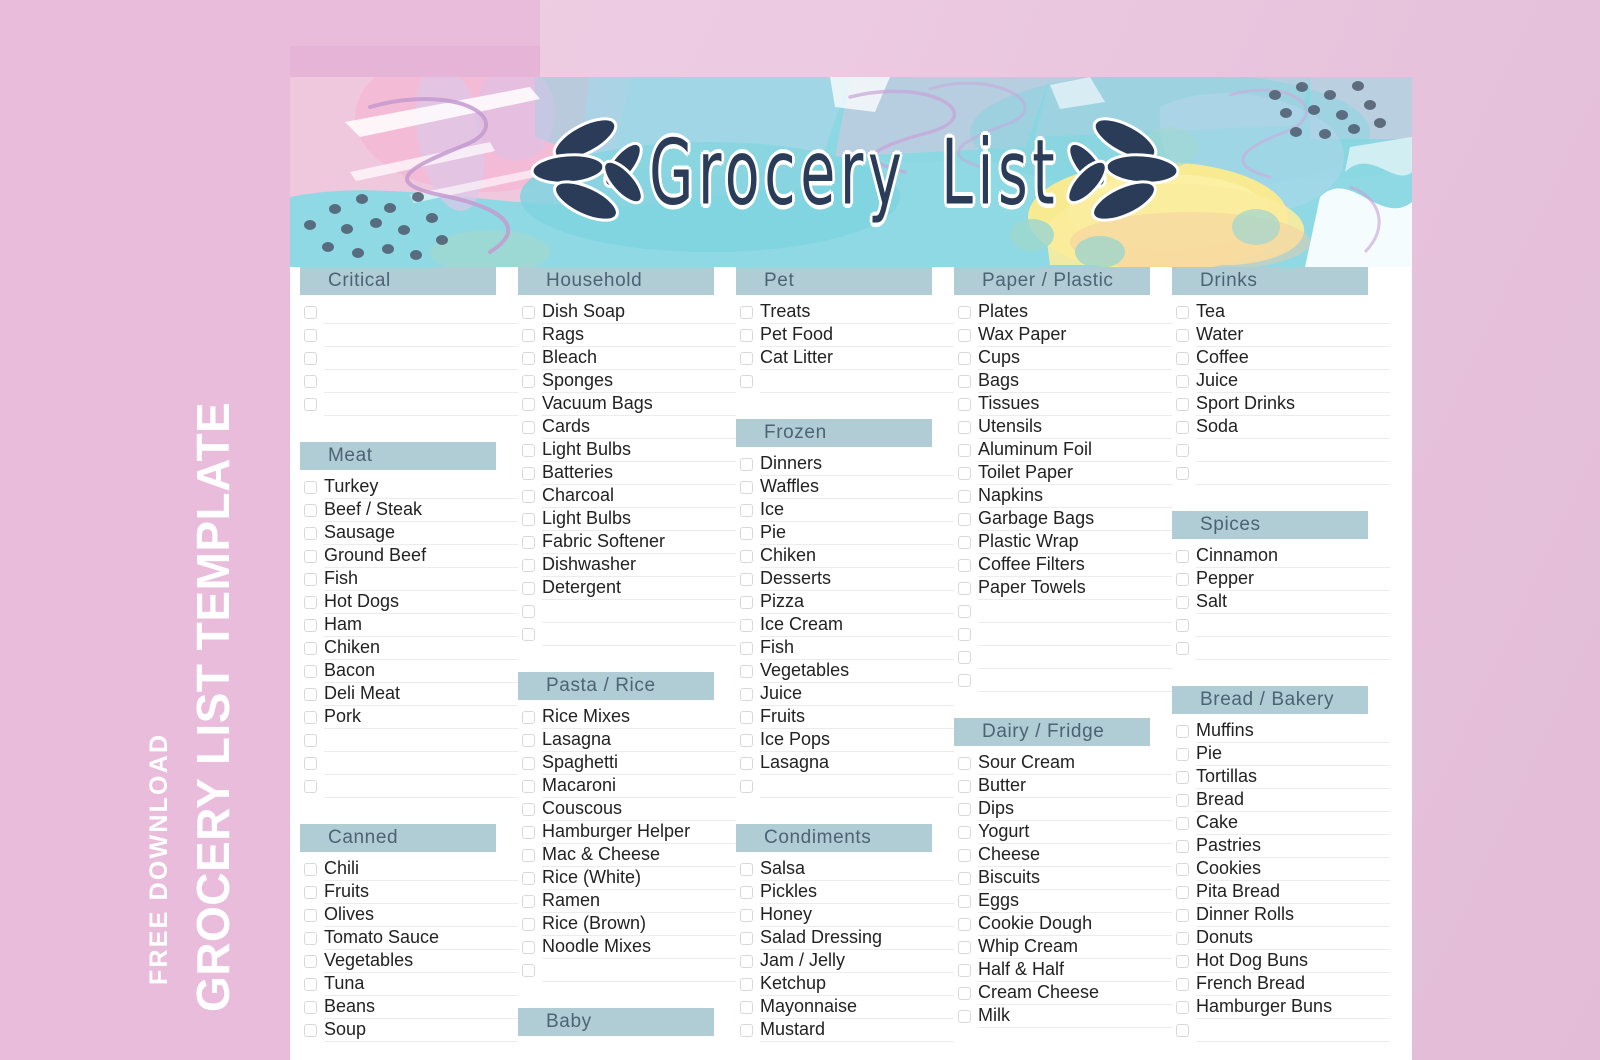  I want to click on checklist-row: Cake, so click(1281, 823).